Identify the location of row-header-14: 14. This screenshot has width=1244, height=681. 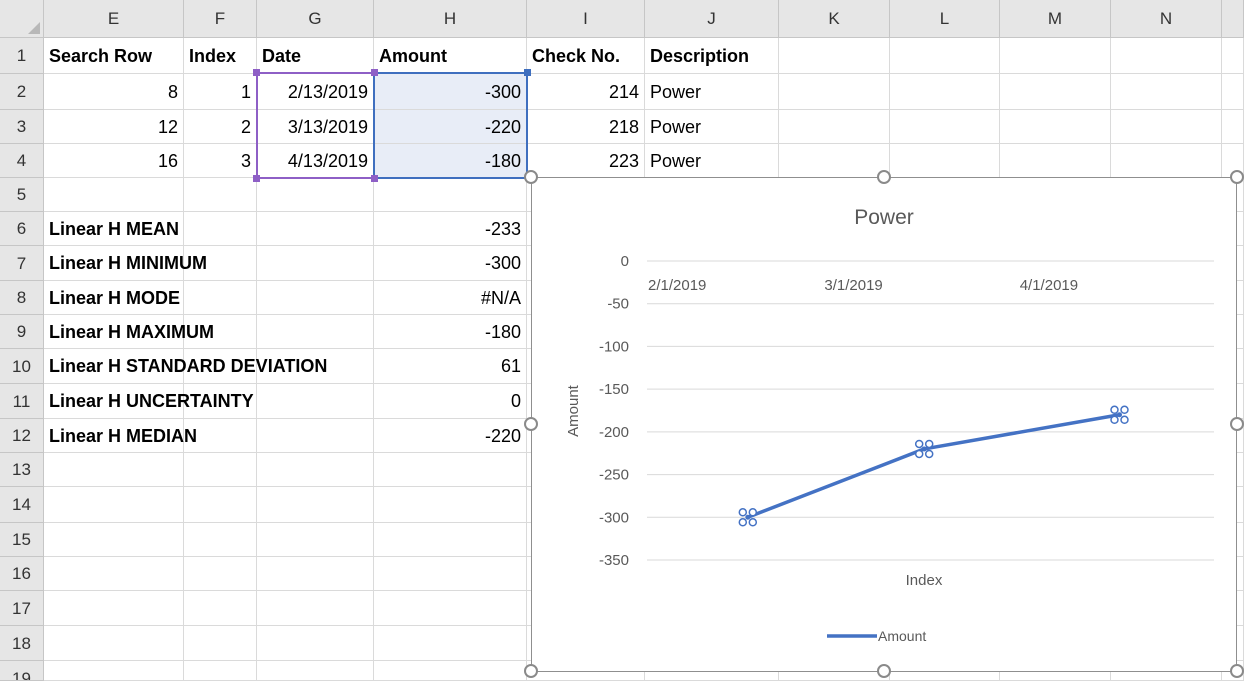
(22, 505).